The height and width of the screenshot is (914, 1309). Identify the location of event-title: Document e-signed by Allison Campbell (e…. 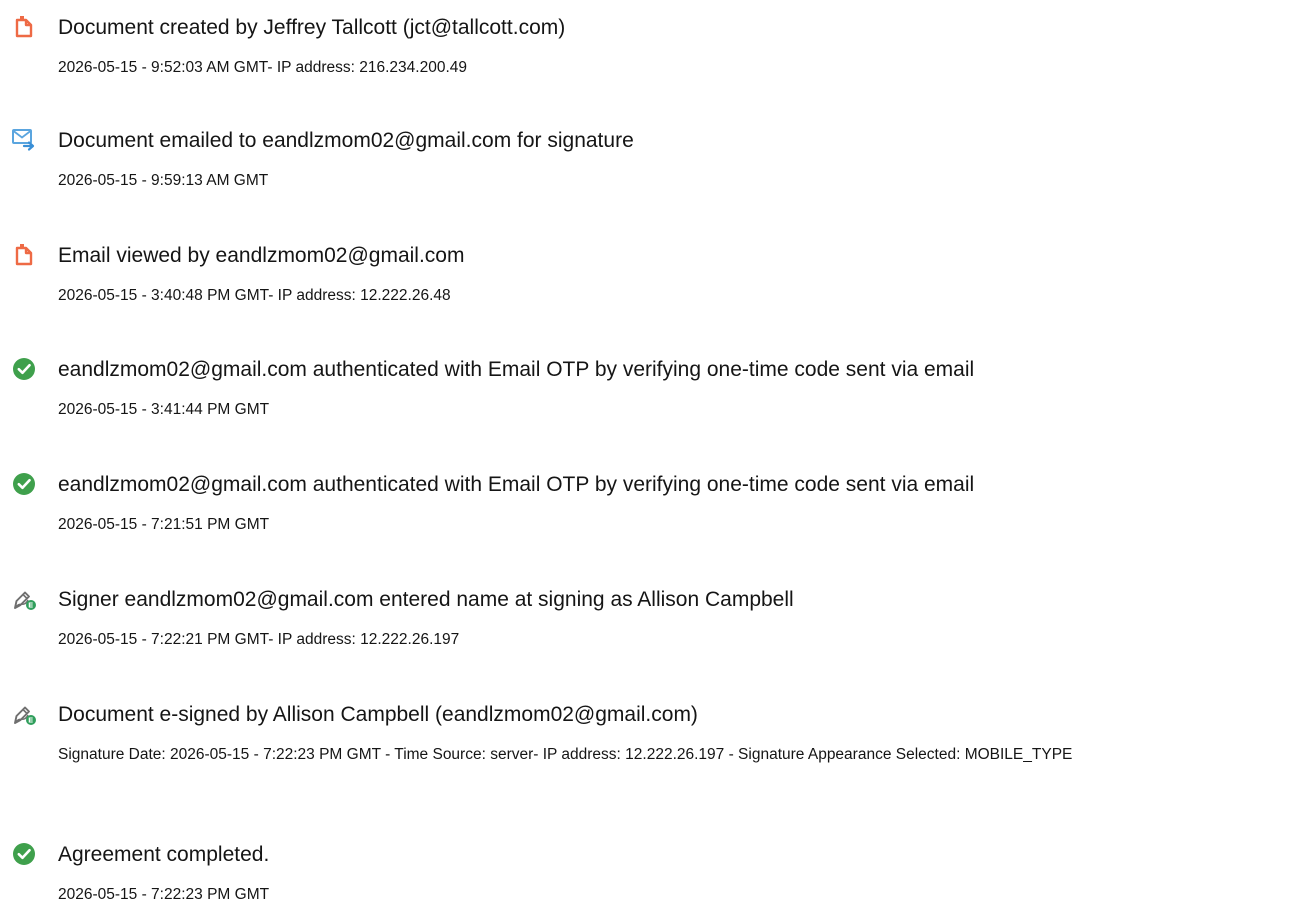
(378, 714).